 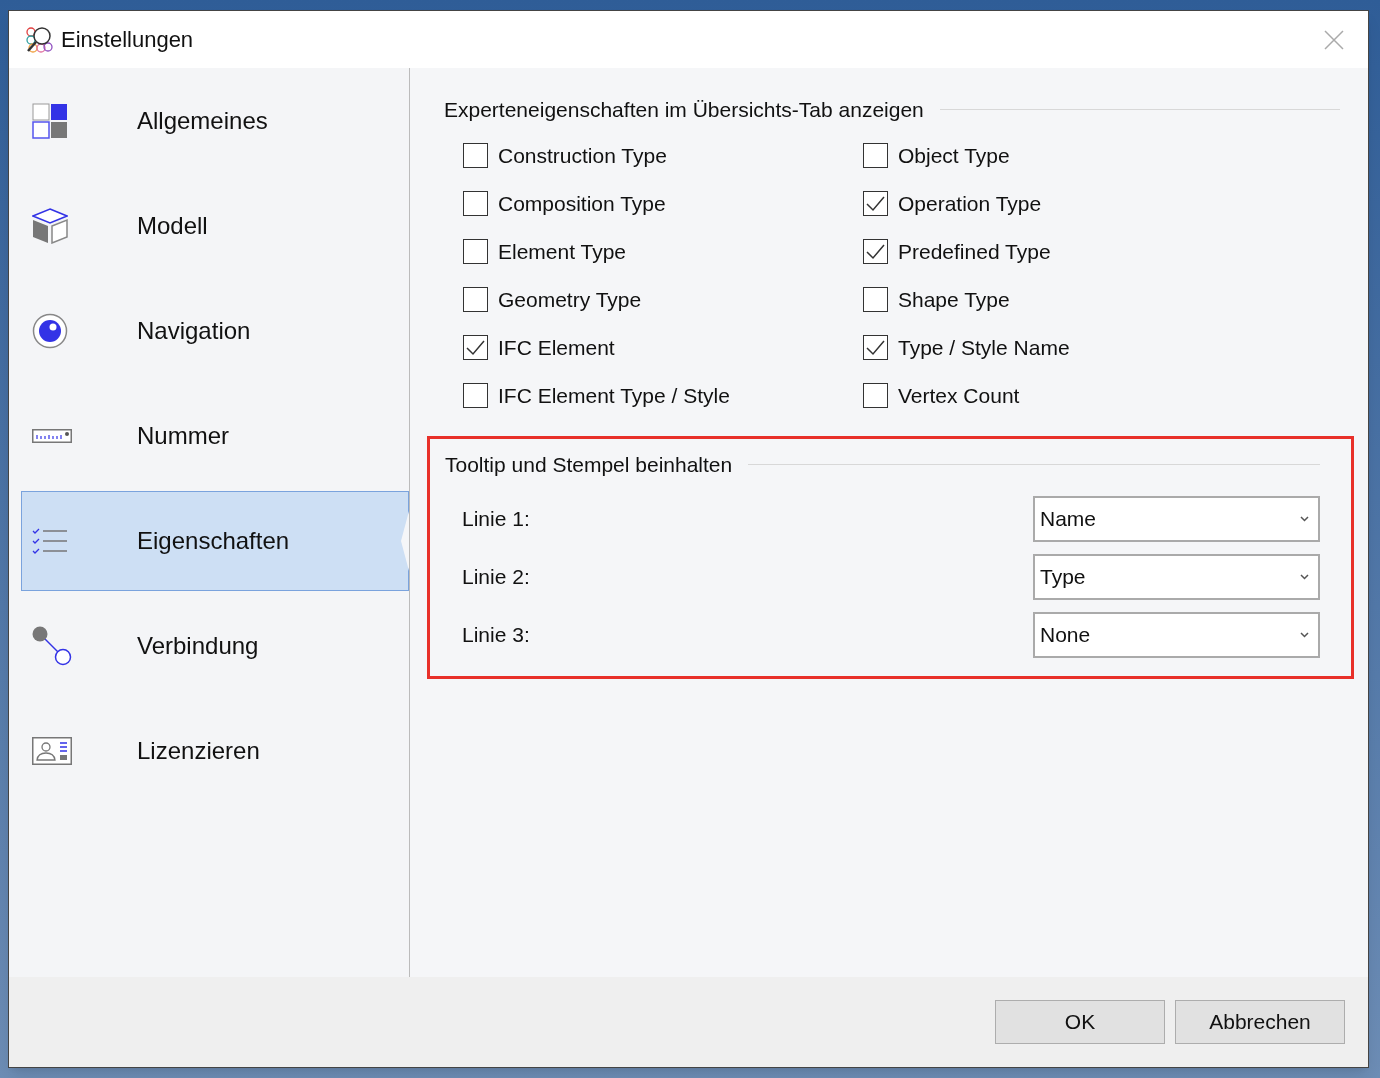 What do you see at coordinates (215, 331) in the screenshot?
I see `sidebar-item: Navigation` at bounding box center [215, 331].